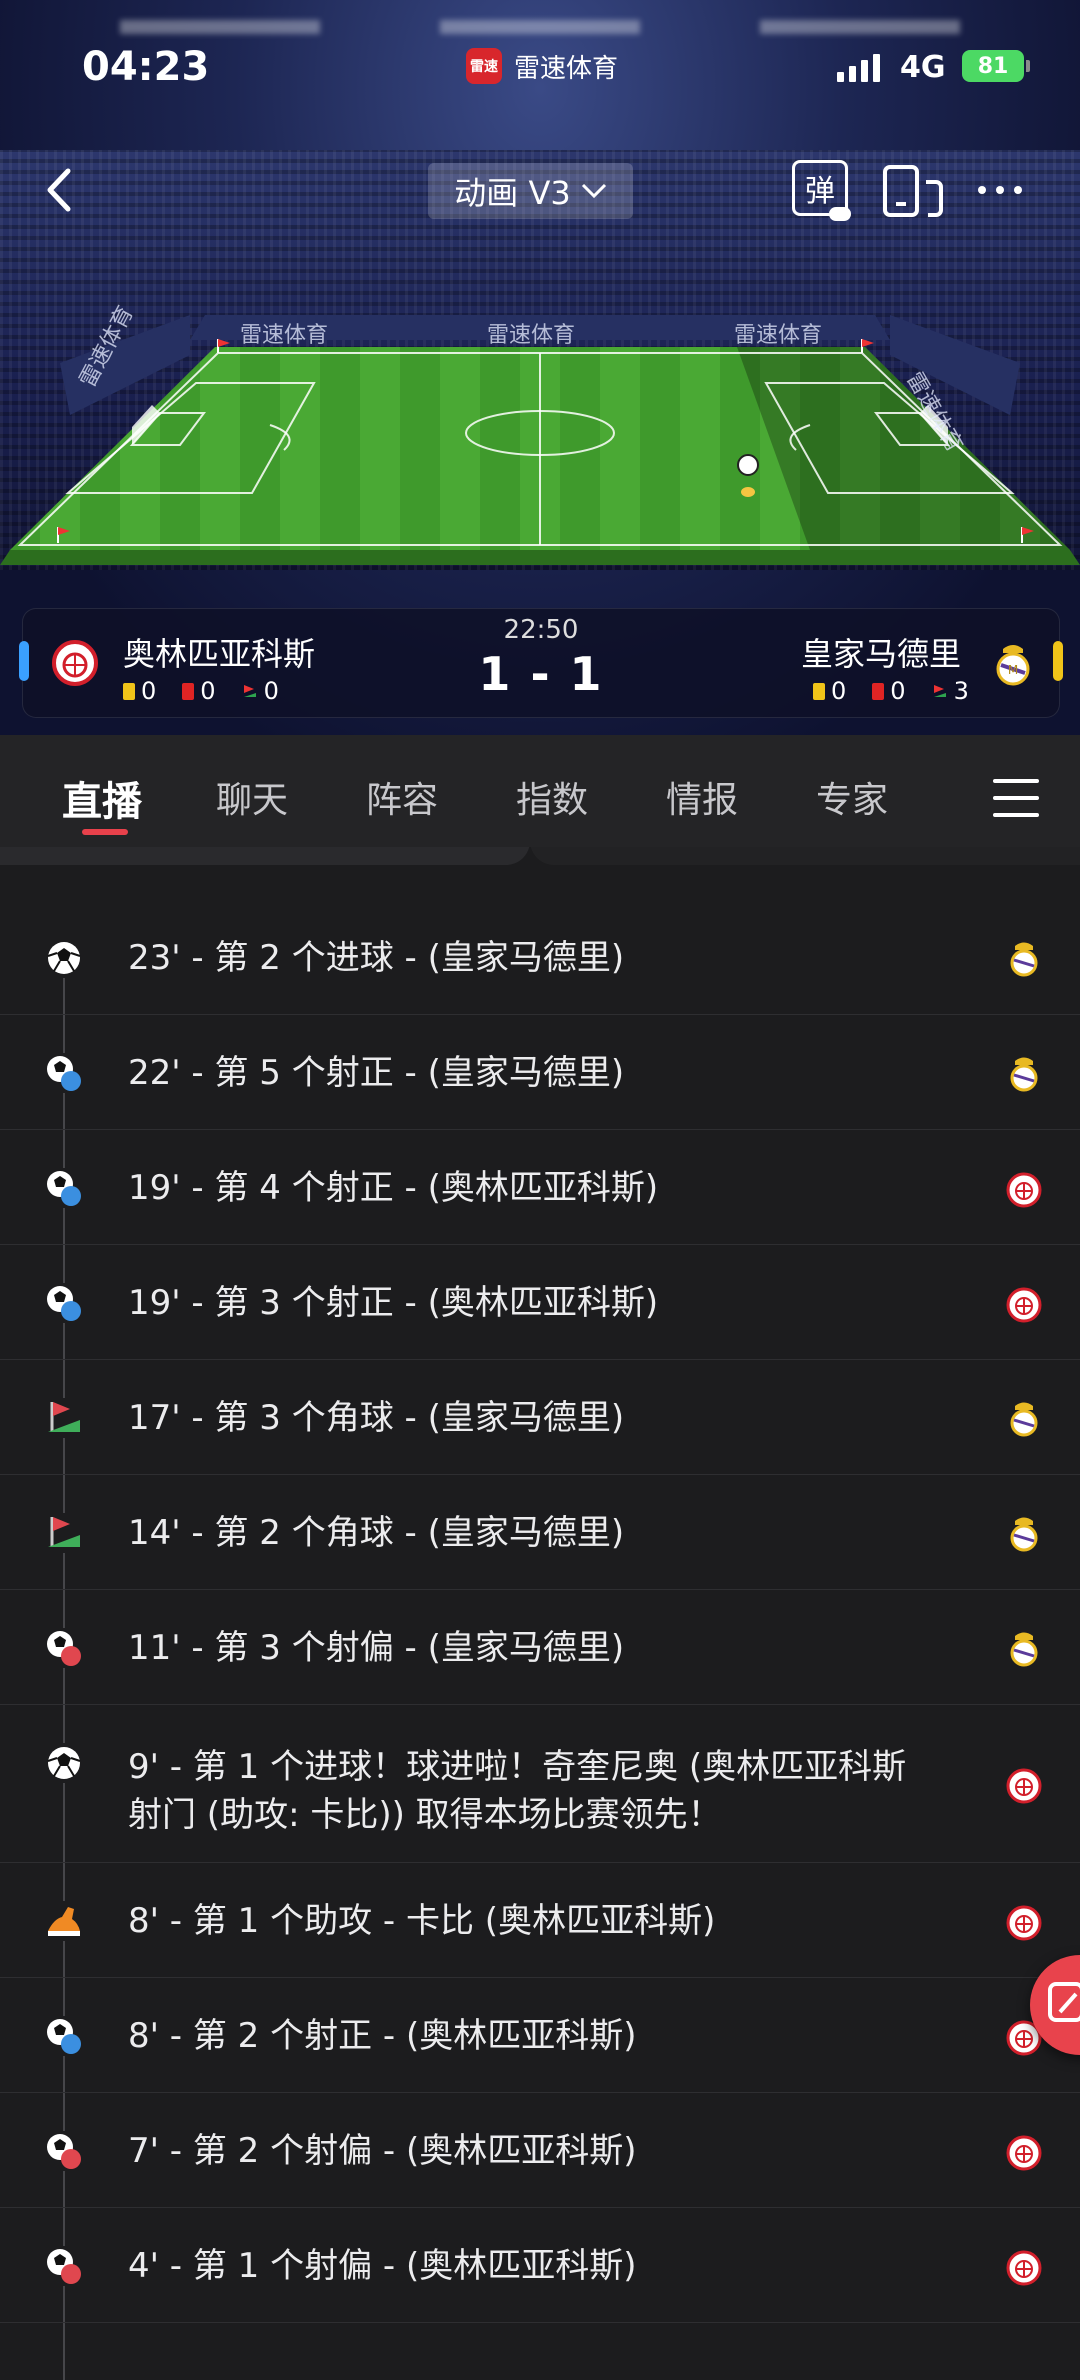  Describe the element at coordinates (552, 797) in the screenshot. I see `tab-odds: 指数` at that location.